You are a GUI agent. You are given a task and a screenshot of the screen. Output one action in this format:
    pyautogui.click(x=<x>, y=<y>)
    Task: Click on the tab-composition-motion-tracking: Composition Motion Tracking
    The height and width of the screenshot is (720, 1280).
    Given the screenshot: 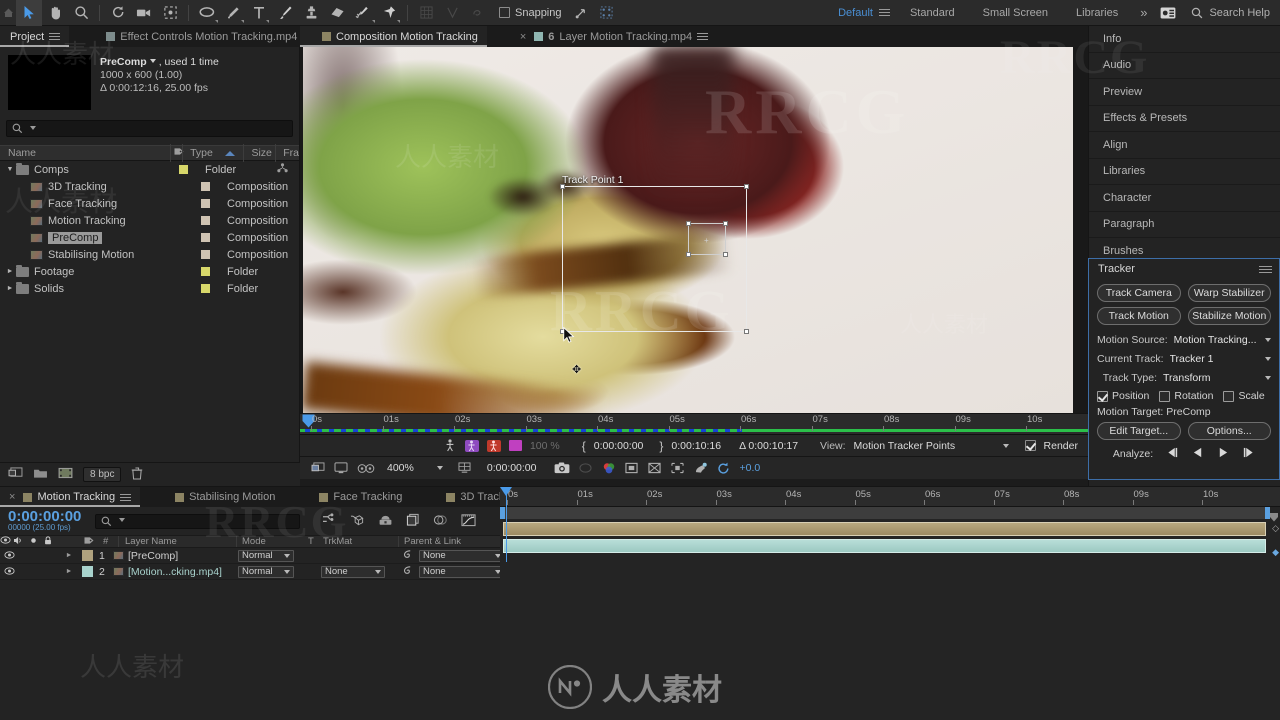 What is the action you would take?
    pyautogui.click(x=393, y=36)
    